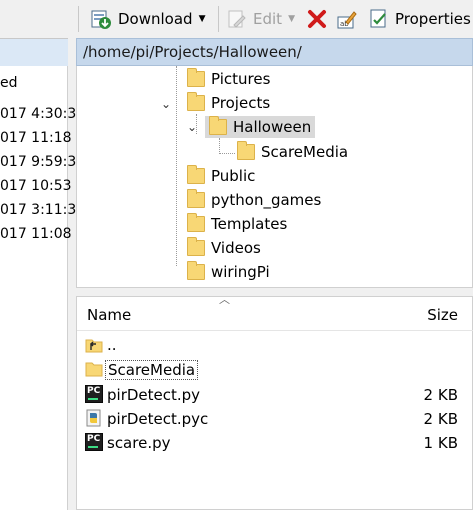 The height and width of the screenshot is (510, 473). I want to click on rename-icon: ab, so click(347, 19).